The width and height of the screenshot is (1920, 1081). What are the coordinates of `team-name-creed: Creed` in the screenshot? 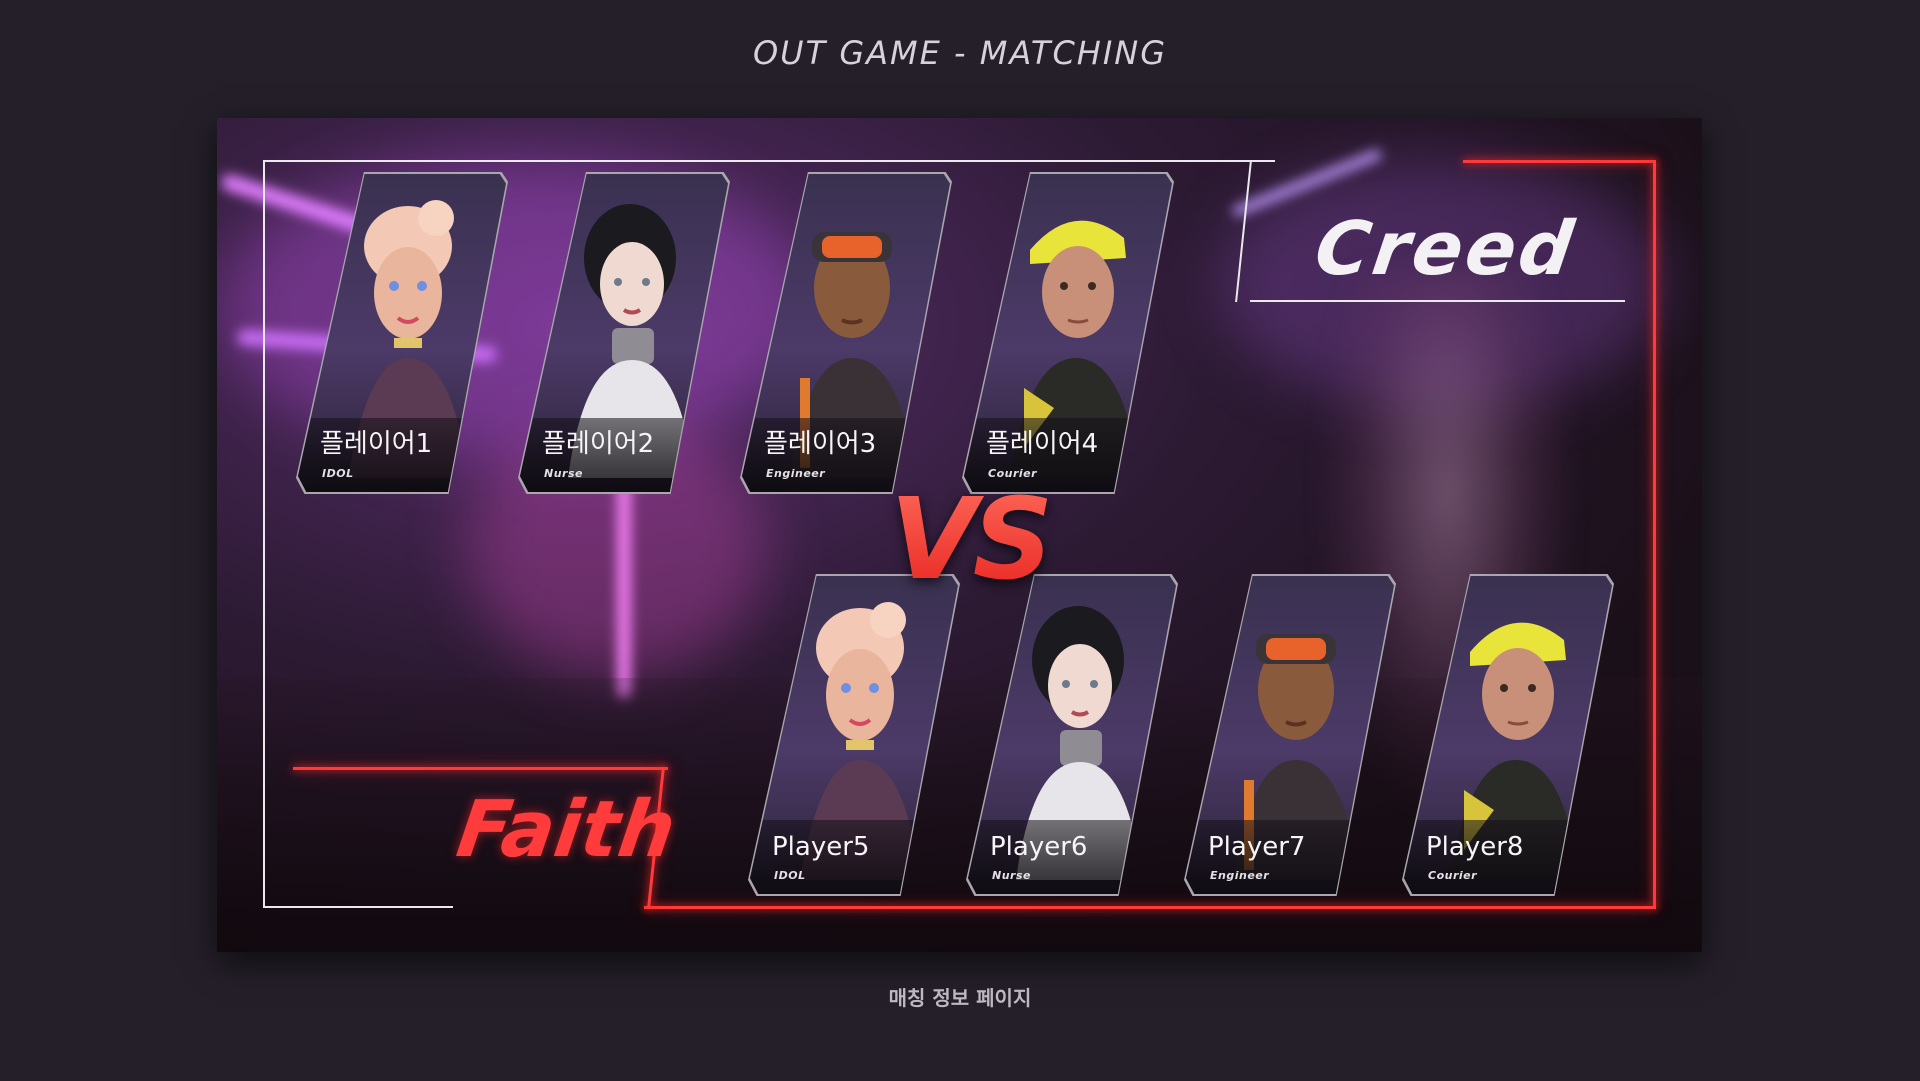 It's located at (1445, 249).